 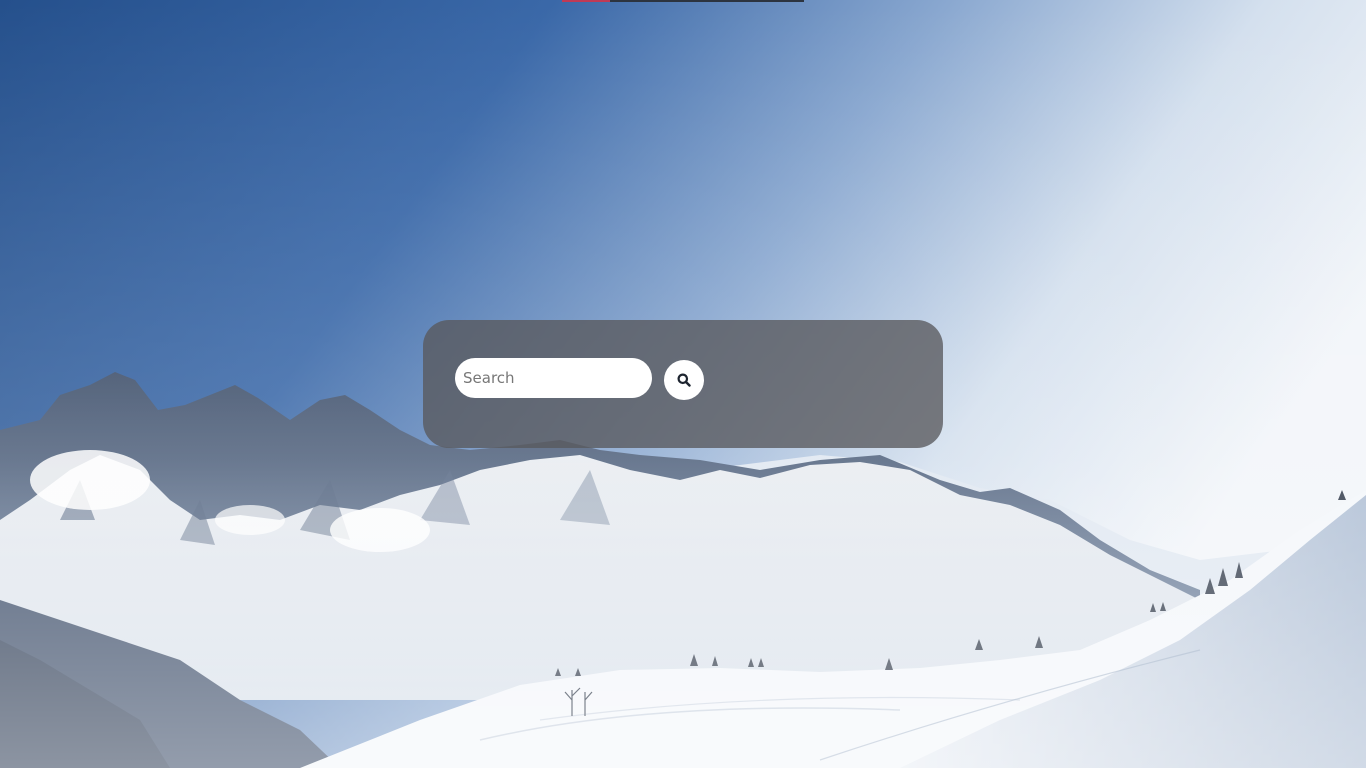 I want to click on search-panel, so click(x=683, y=384).